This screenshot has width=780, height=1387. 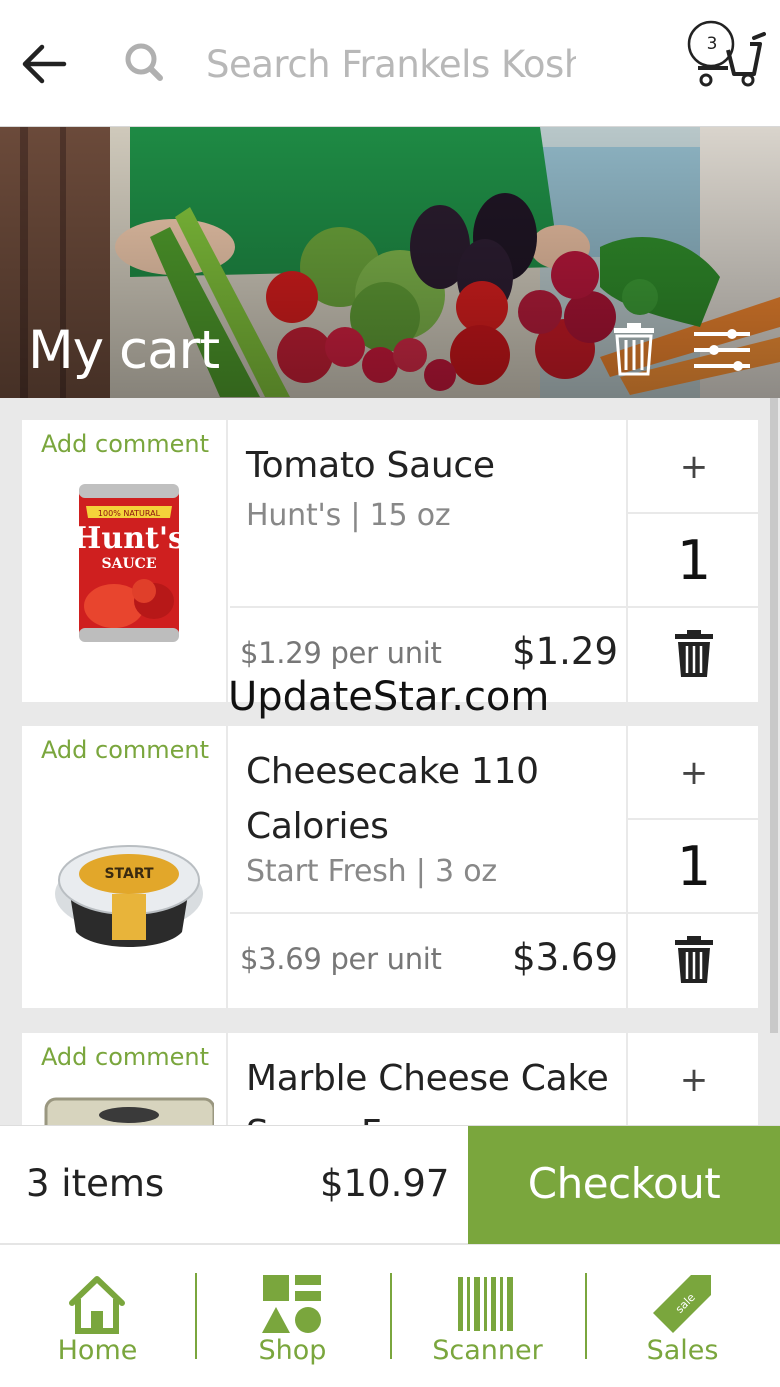 I want to click on page-title: My cart, so click(x=124, y=350).